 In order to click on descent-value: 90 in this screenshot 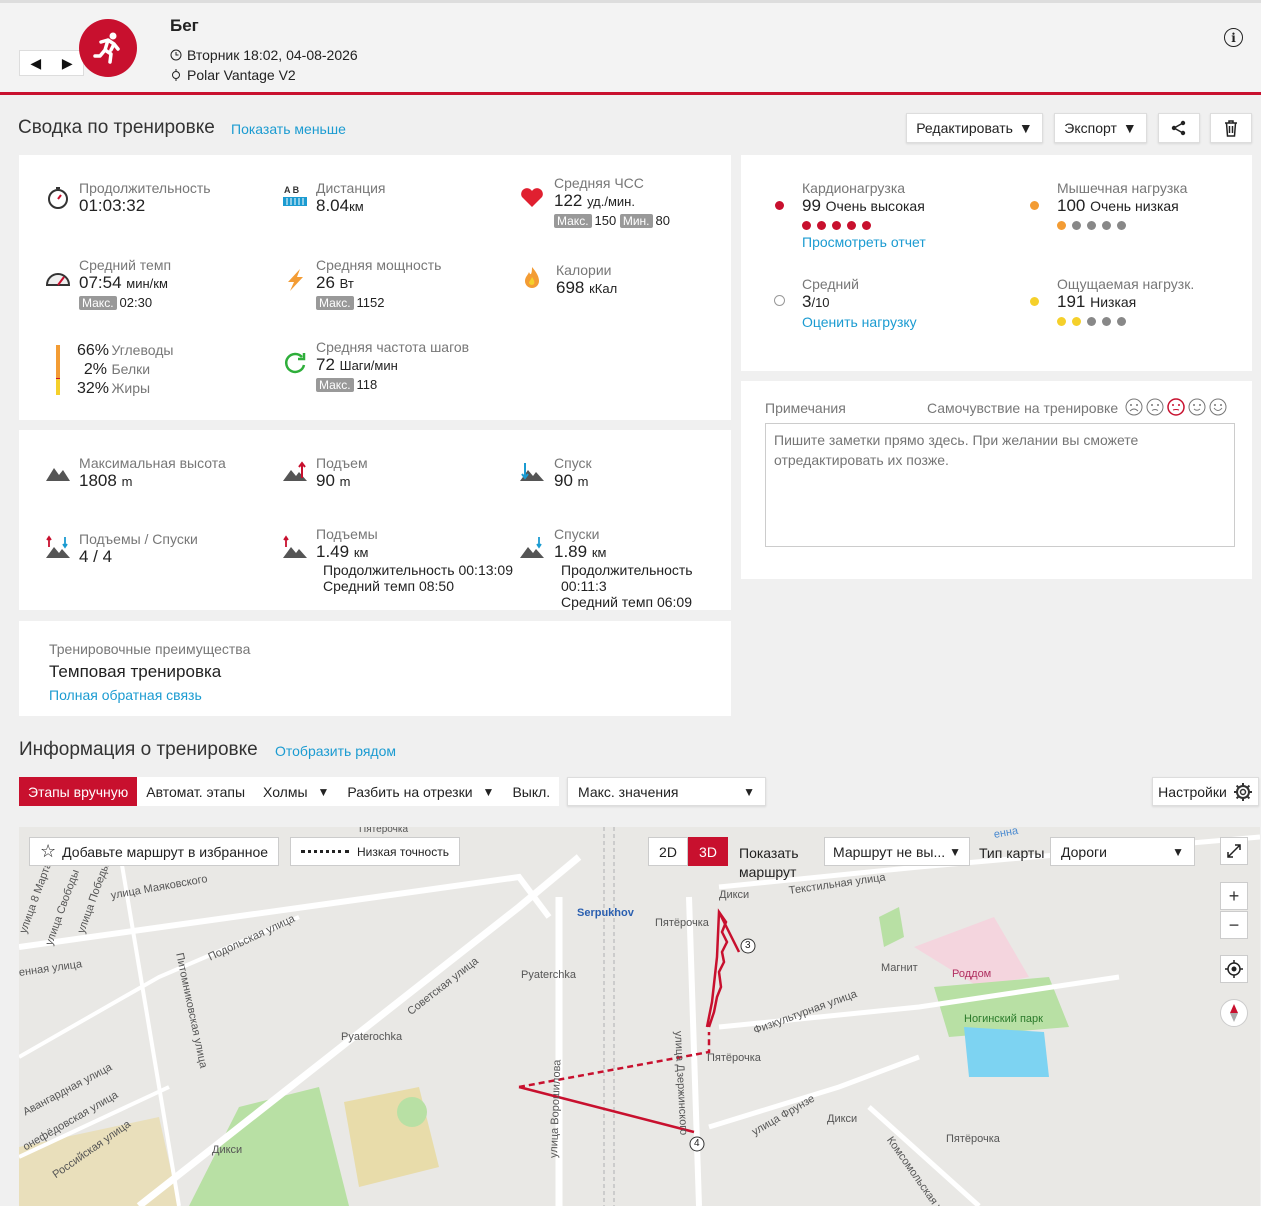, I will do `click(563, 480)`.